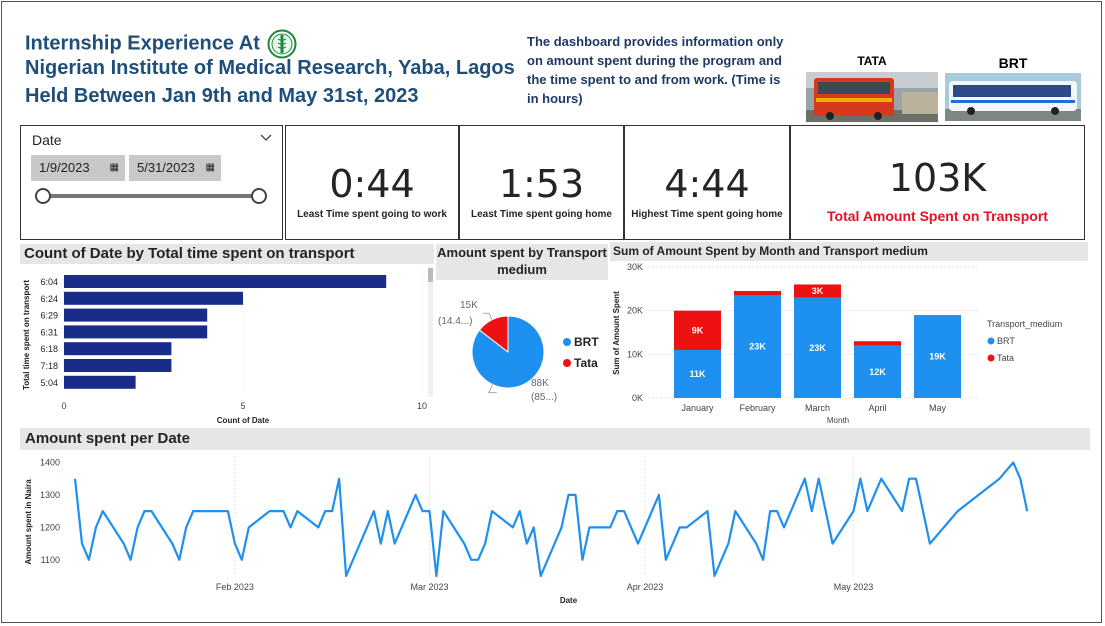  I want to click on y-tick-label: 1400, so click(50, 462).